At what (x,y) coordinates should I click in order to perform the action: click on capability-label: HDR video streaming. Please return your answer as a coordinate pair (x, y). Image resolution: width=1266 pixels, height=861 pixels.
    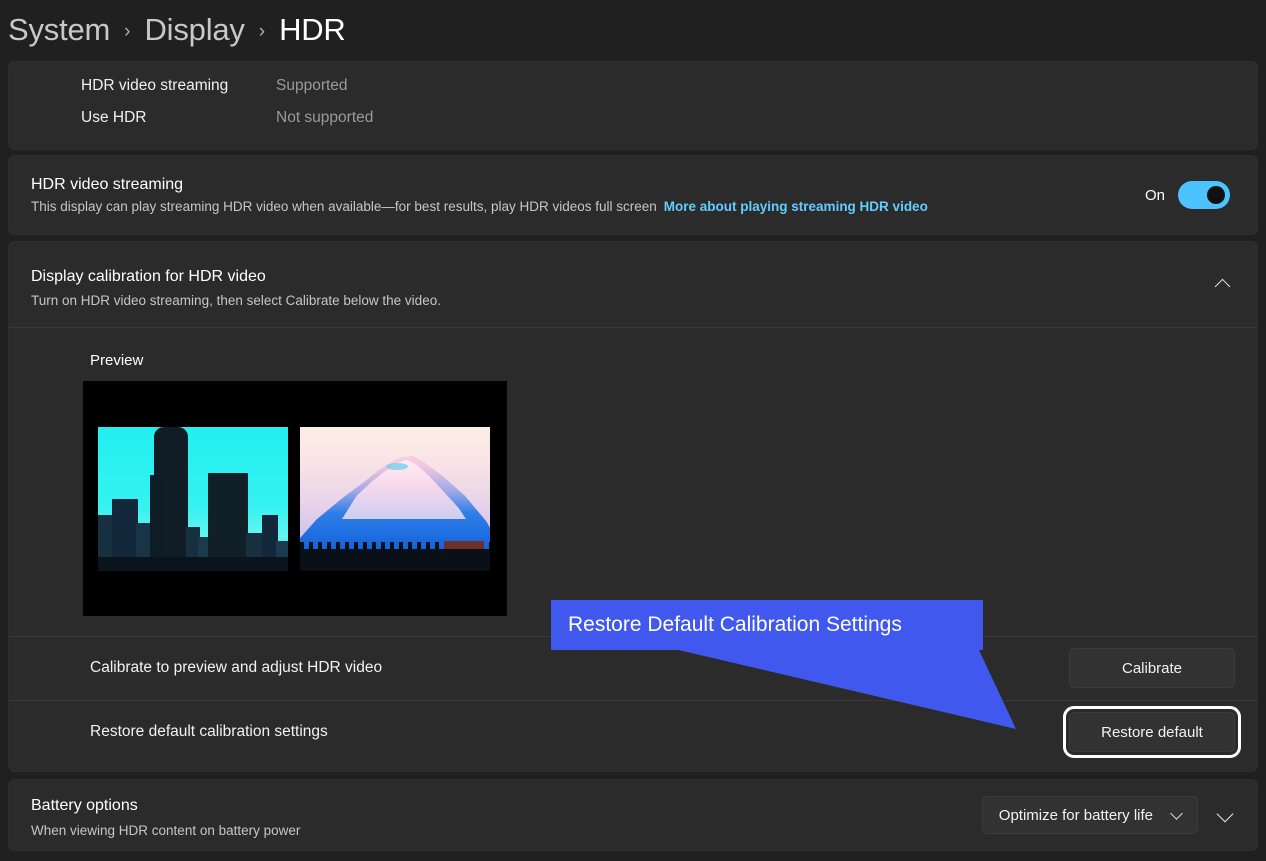
    Looking at the image, I should click on (155, 85).